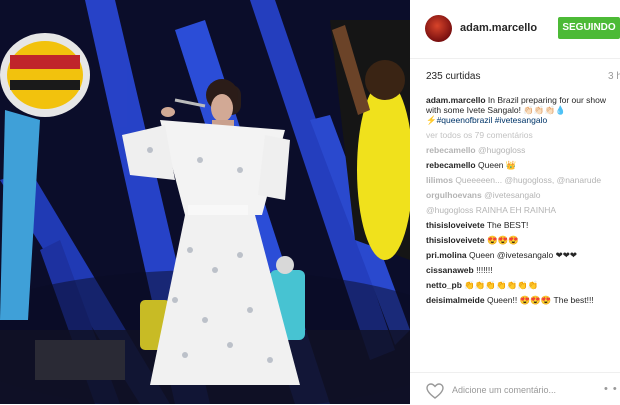  Describe the element at coordinates (456, 100) in the screenshot. I see `caption-user: adam.marcello` at that location.